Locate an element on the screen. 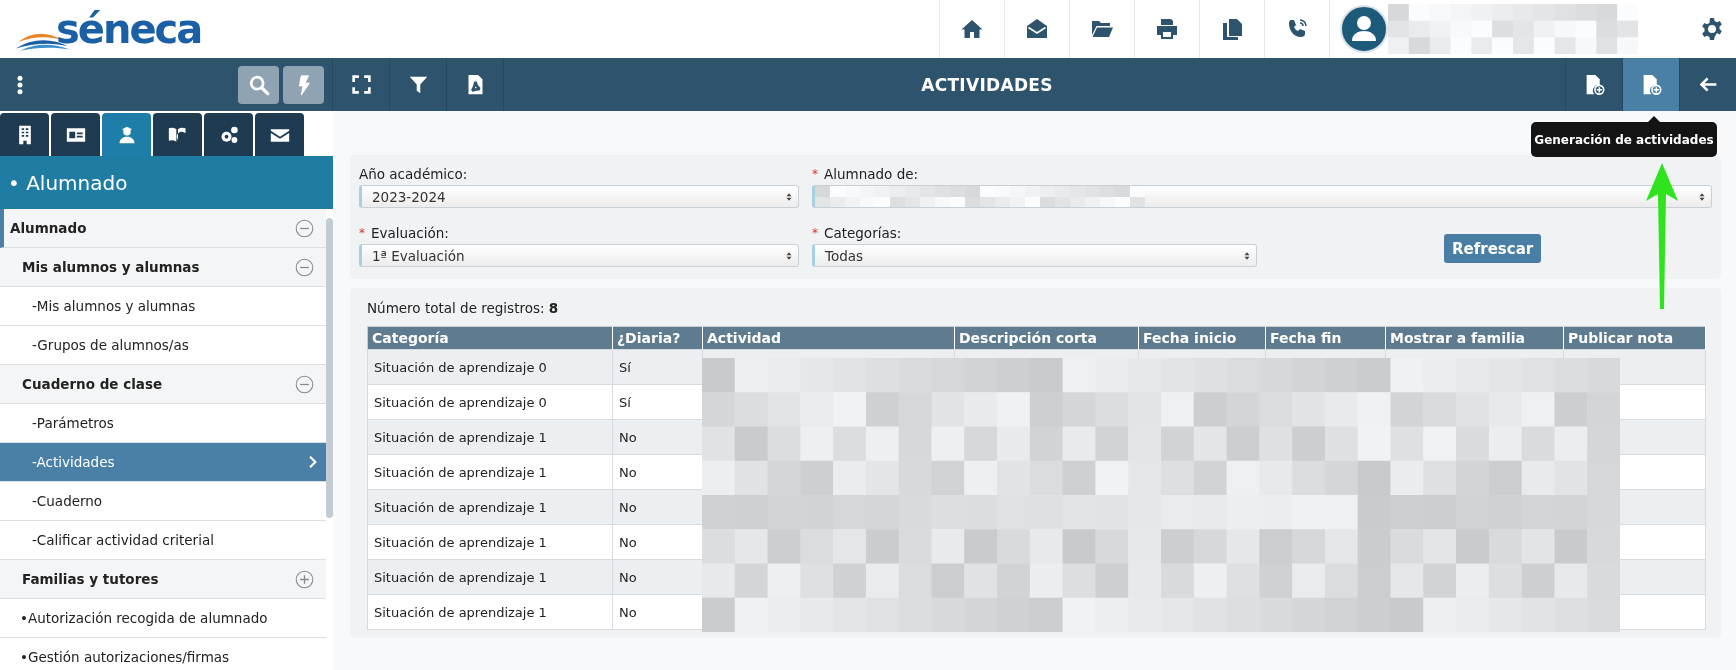 This screenshot has height=670, width=1736. fullscreen-icon is located at coordinates (361, 84).